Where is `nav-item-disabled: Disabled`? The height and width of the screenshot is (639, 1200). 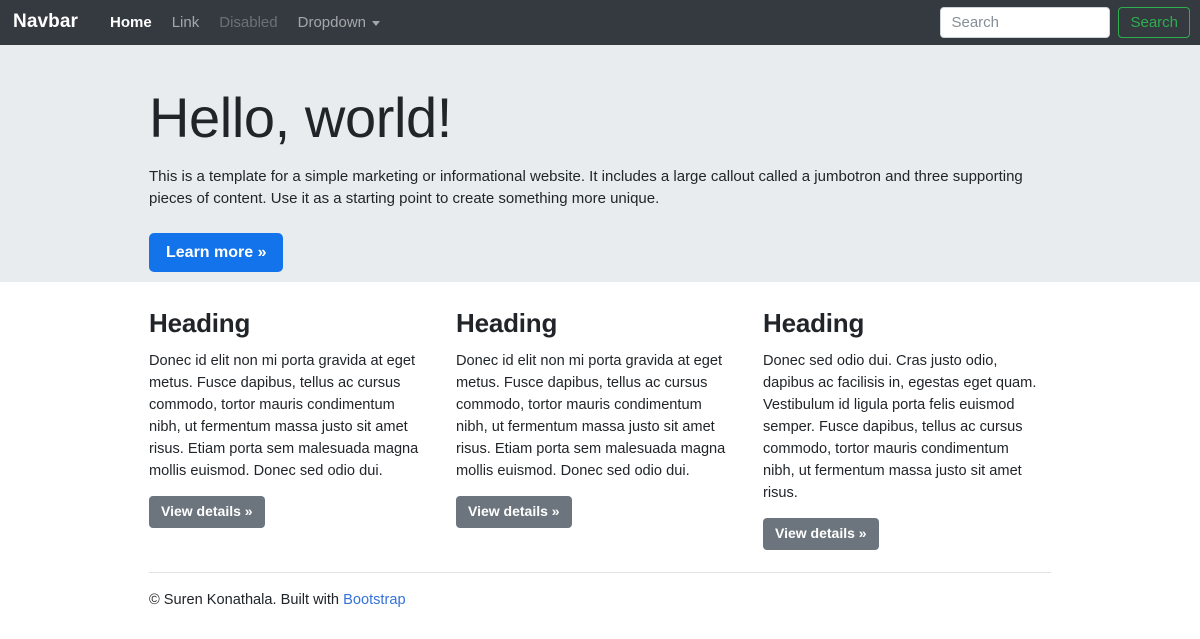
nav-item-disabled: Disabled is located at coordinates (248, 23).